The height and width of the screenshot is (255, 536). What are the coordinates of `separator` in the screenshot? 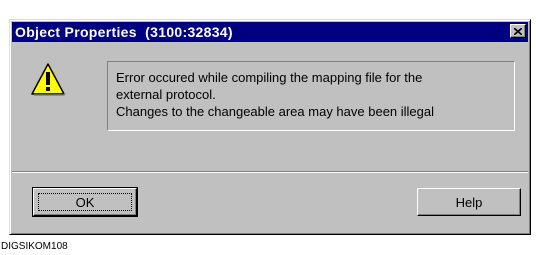 It's located at (270, 172).